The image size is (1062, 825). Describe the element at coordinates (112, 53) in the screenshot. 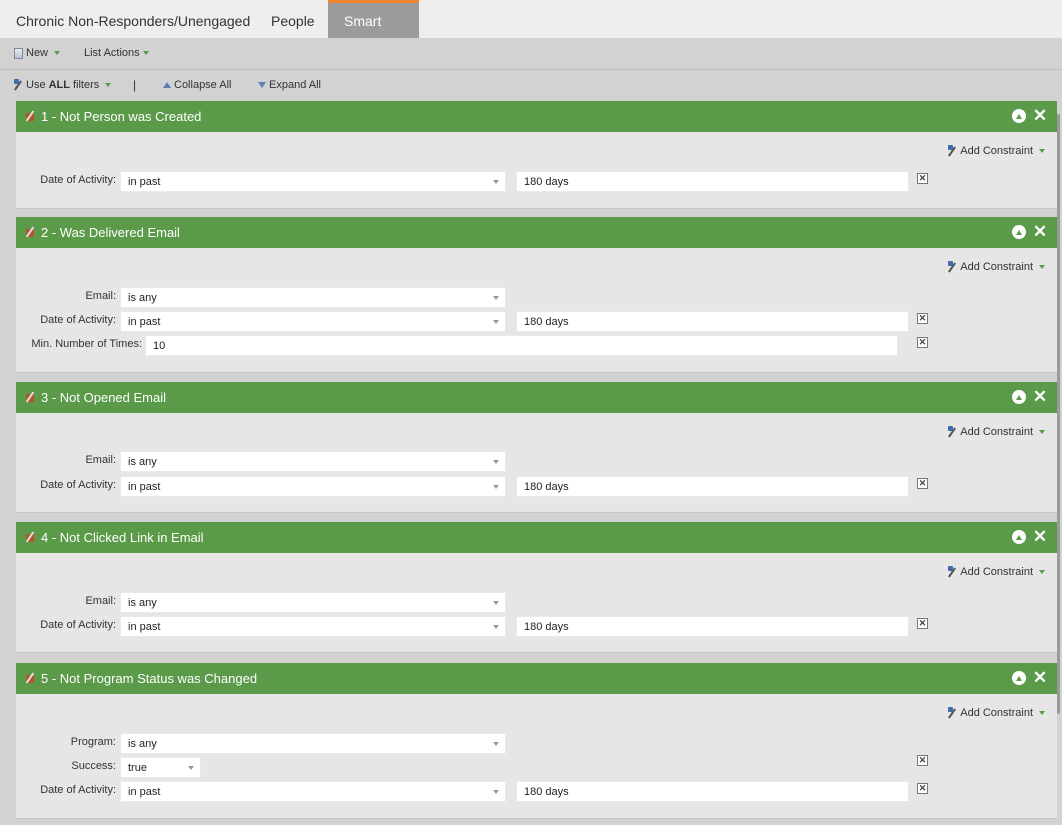

I see `list-actions-label: List Actions` at that location.